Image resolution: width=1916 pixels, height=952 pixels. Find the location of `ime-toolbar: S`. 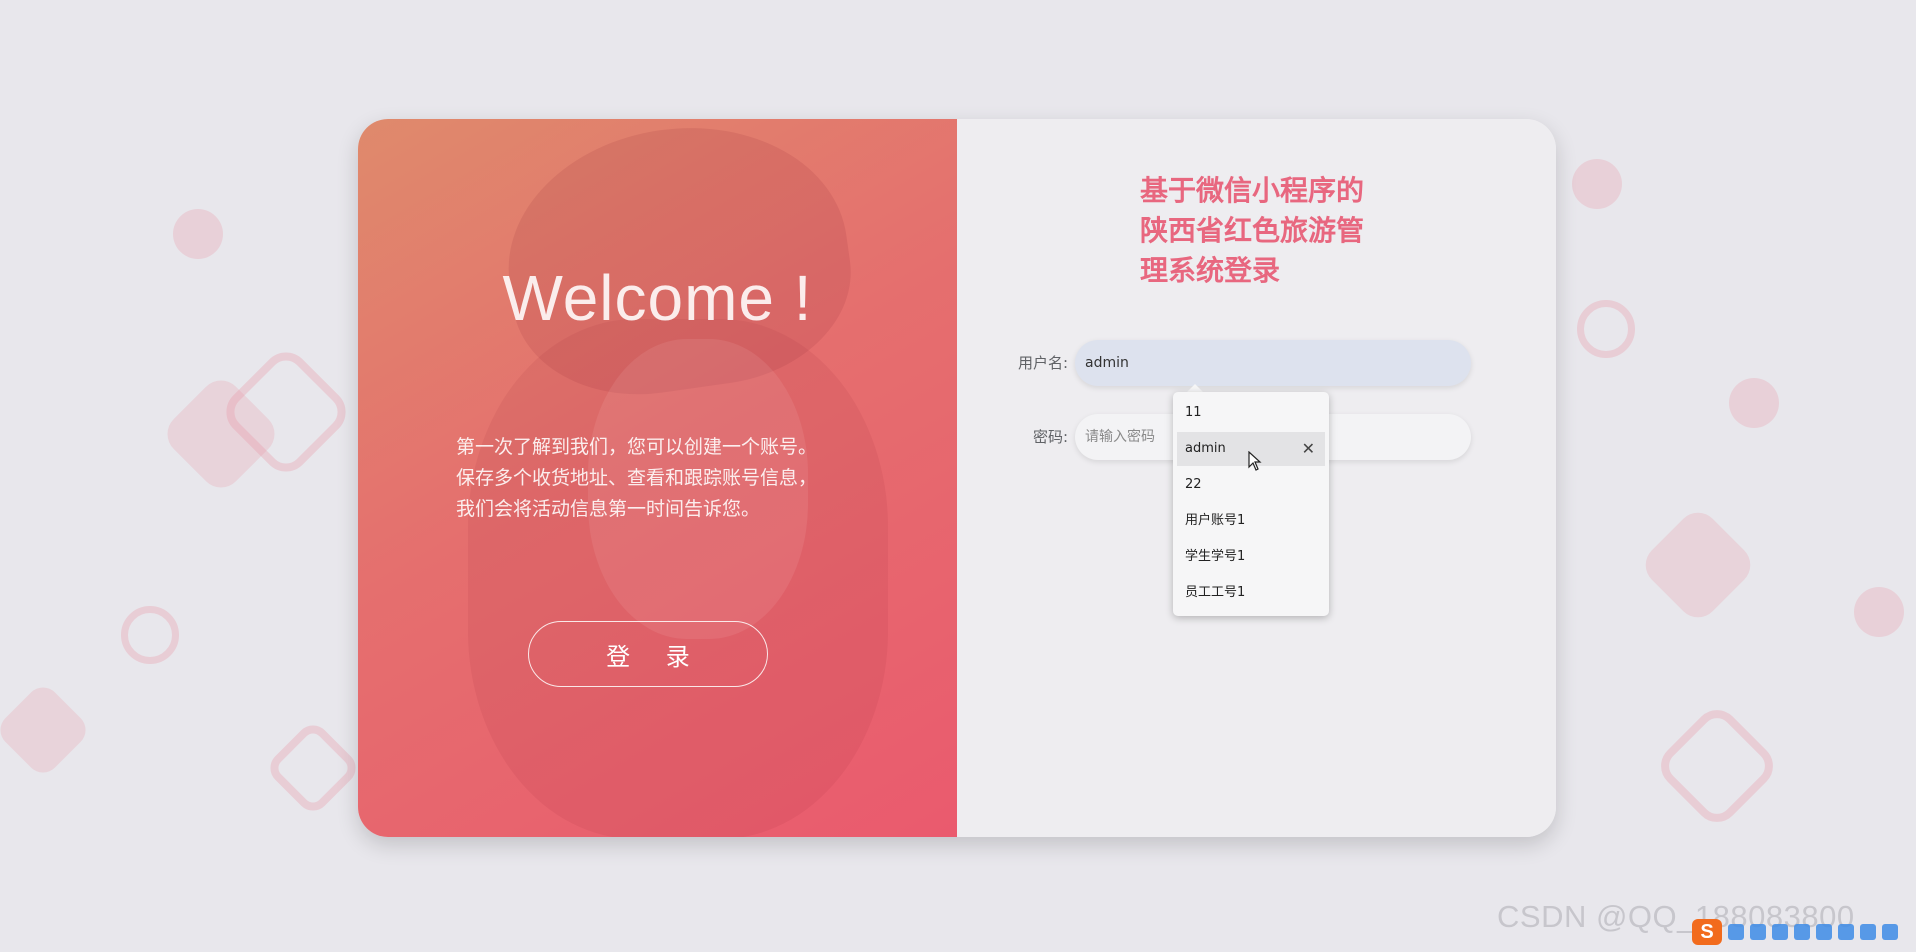

ime-toolbar: S is located at coordinates (1803, 932).